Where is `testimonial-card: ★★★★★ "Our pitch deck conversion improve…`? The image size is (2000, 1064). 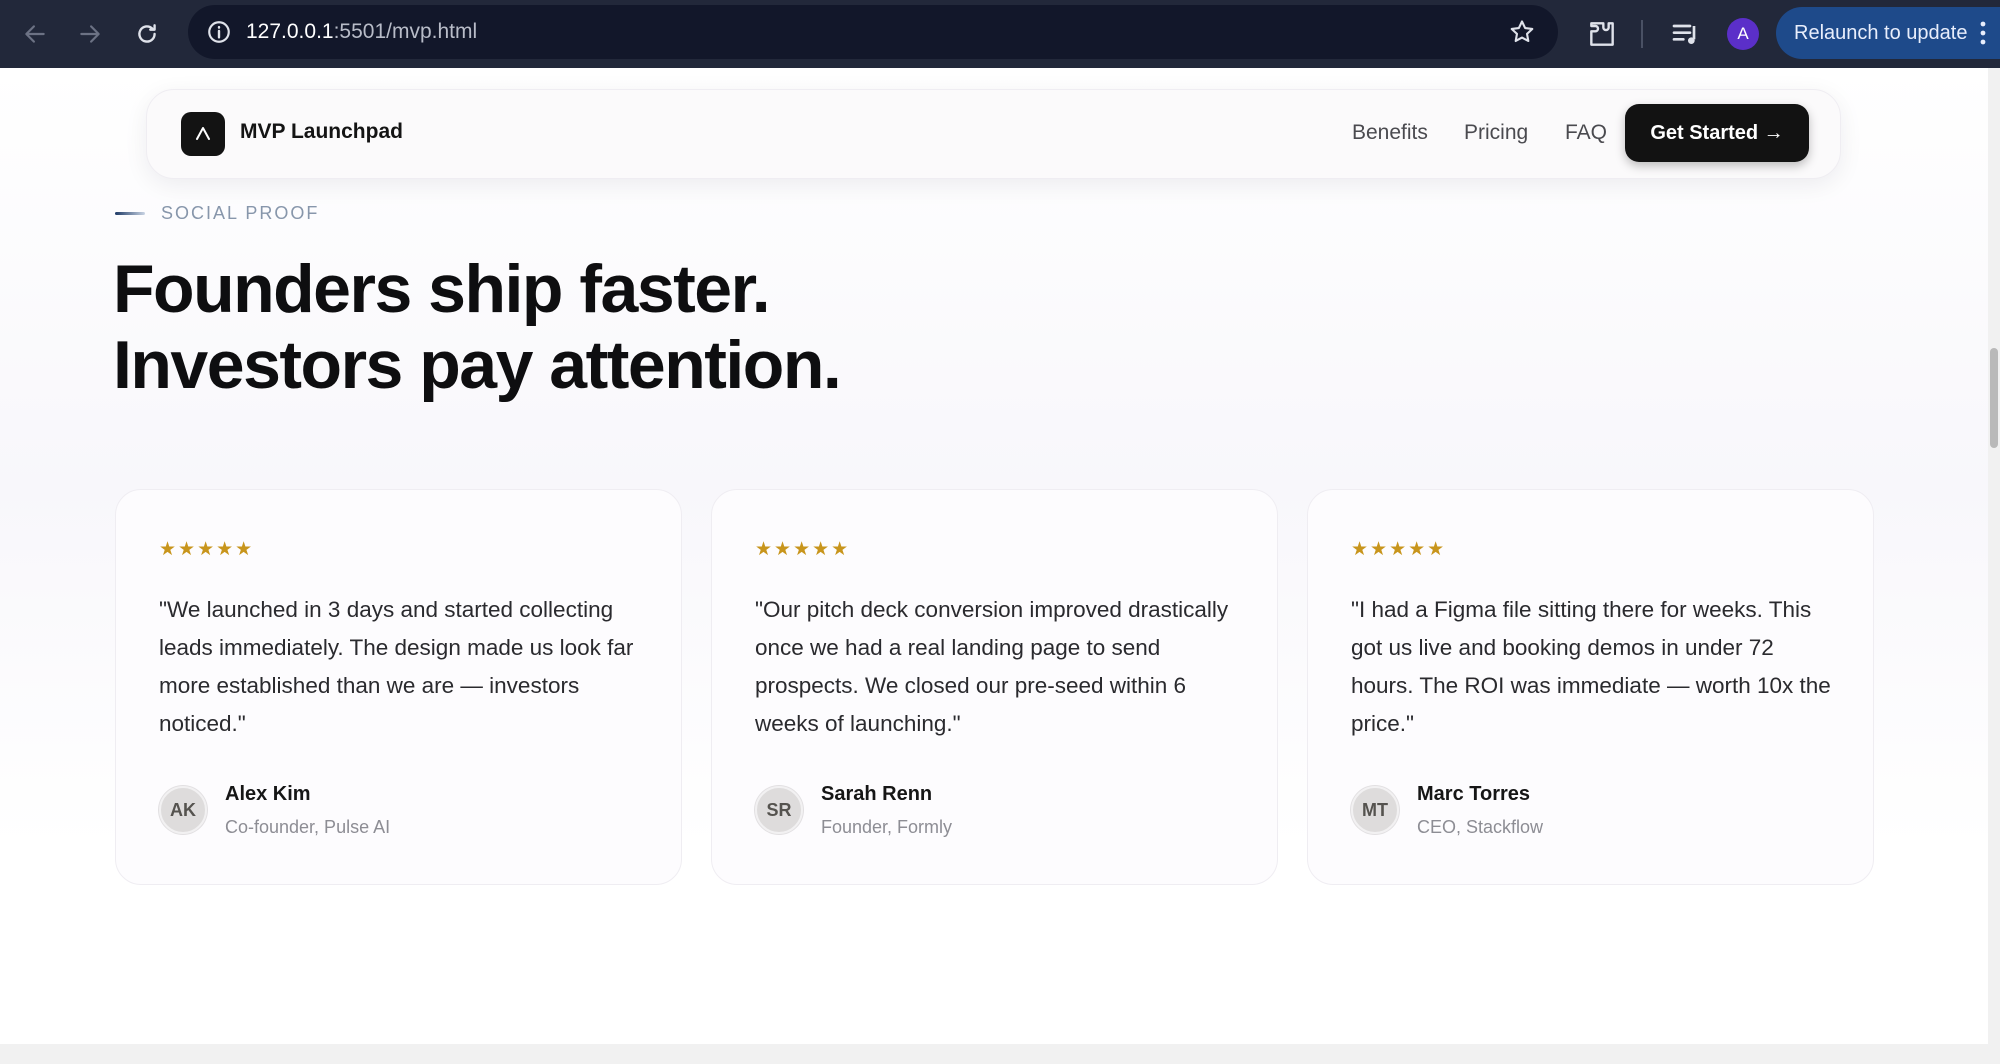 testimonial-card: ★★★★★ "Our pitch deck conversion improve… is located at coordinates (994, 687).